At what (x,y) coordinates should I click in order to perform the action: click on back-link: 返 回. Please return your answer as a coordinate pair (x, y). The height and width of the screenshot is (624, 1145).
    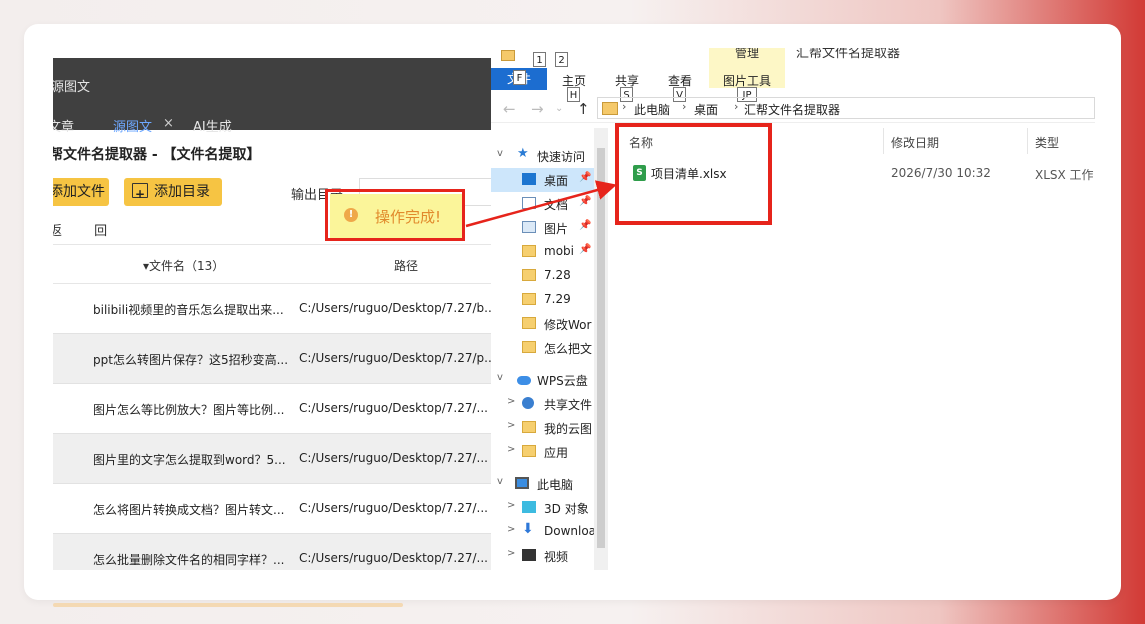
    Looking at the image, I should click on (87, 229).